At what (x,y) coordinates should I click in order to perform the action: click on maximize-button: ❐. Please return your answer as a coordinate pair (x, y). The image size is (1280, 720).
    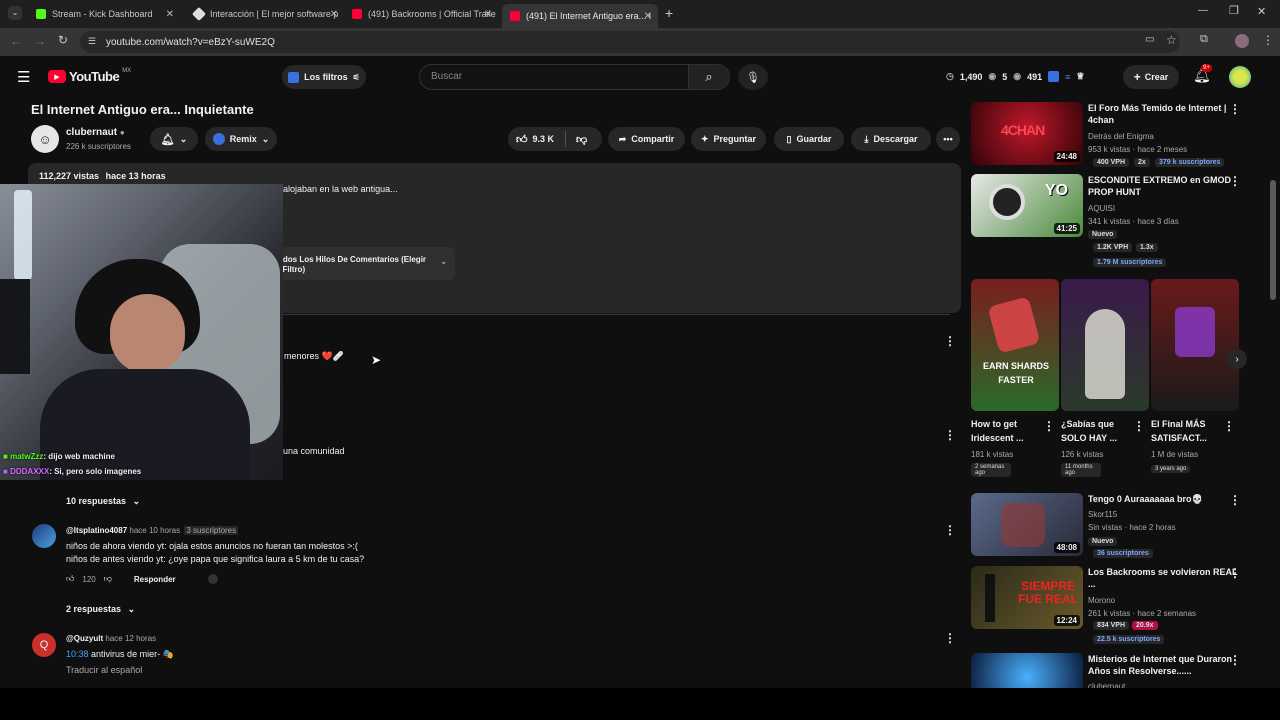
    Looking at the image, I should click on (1234, 10).